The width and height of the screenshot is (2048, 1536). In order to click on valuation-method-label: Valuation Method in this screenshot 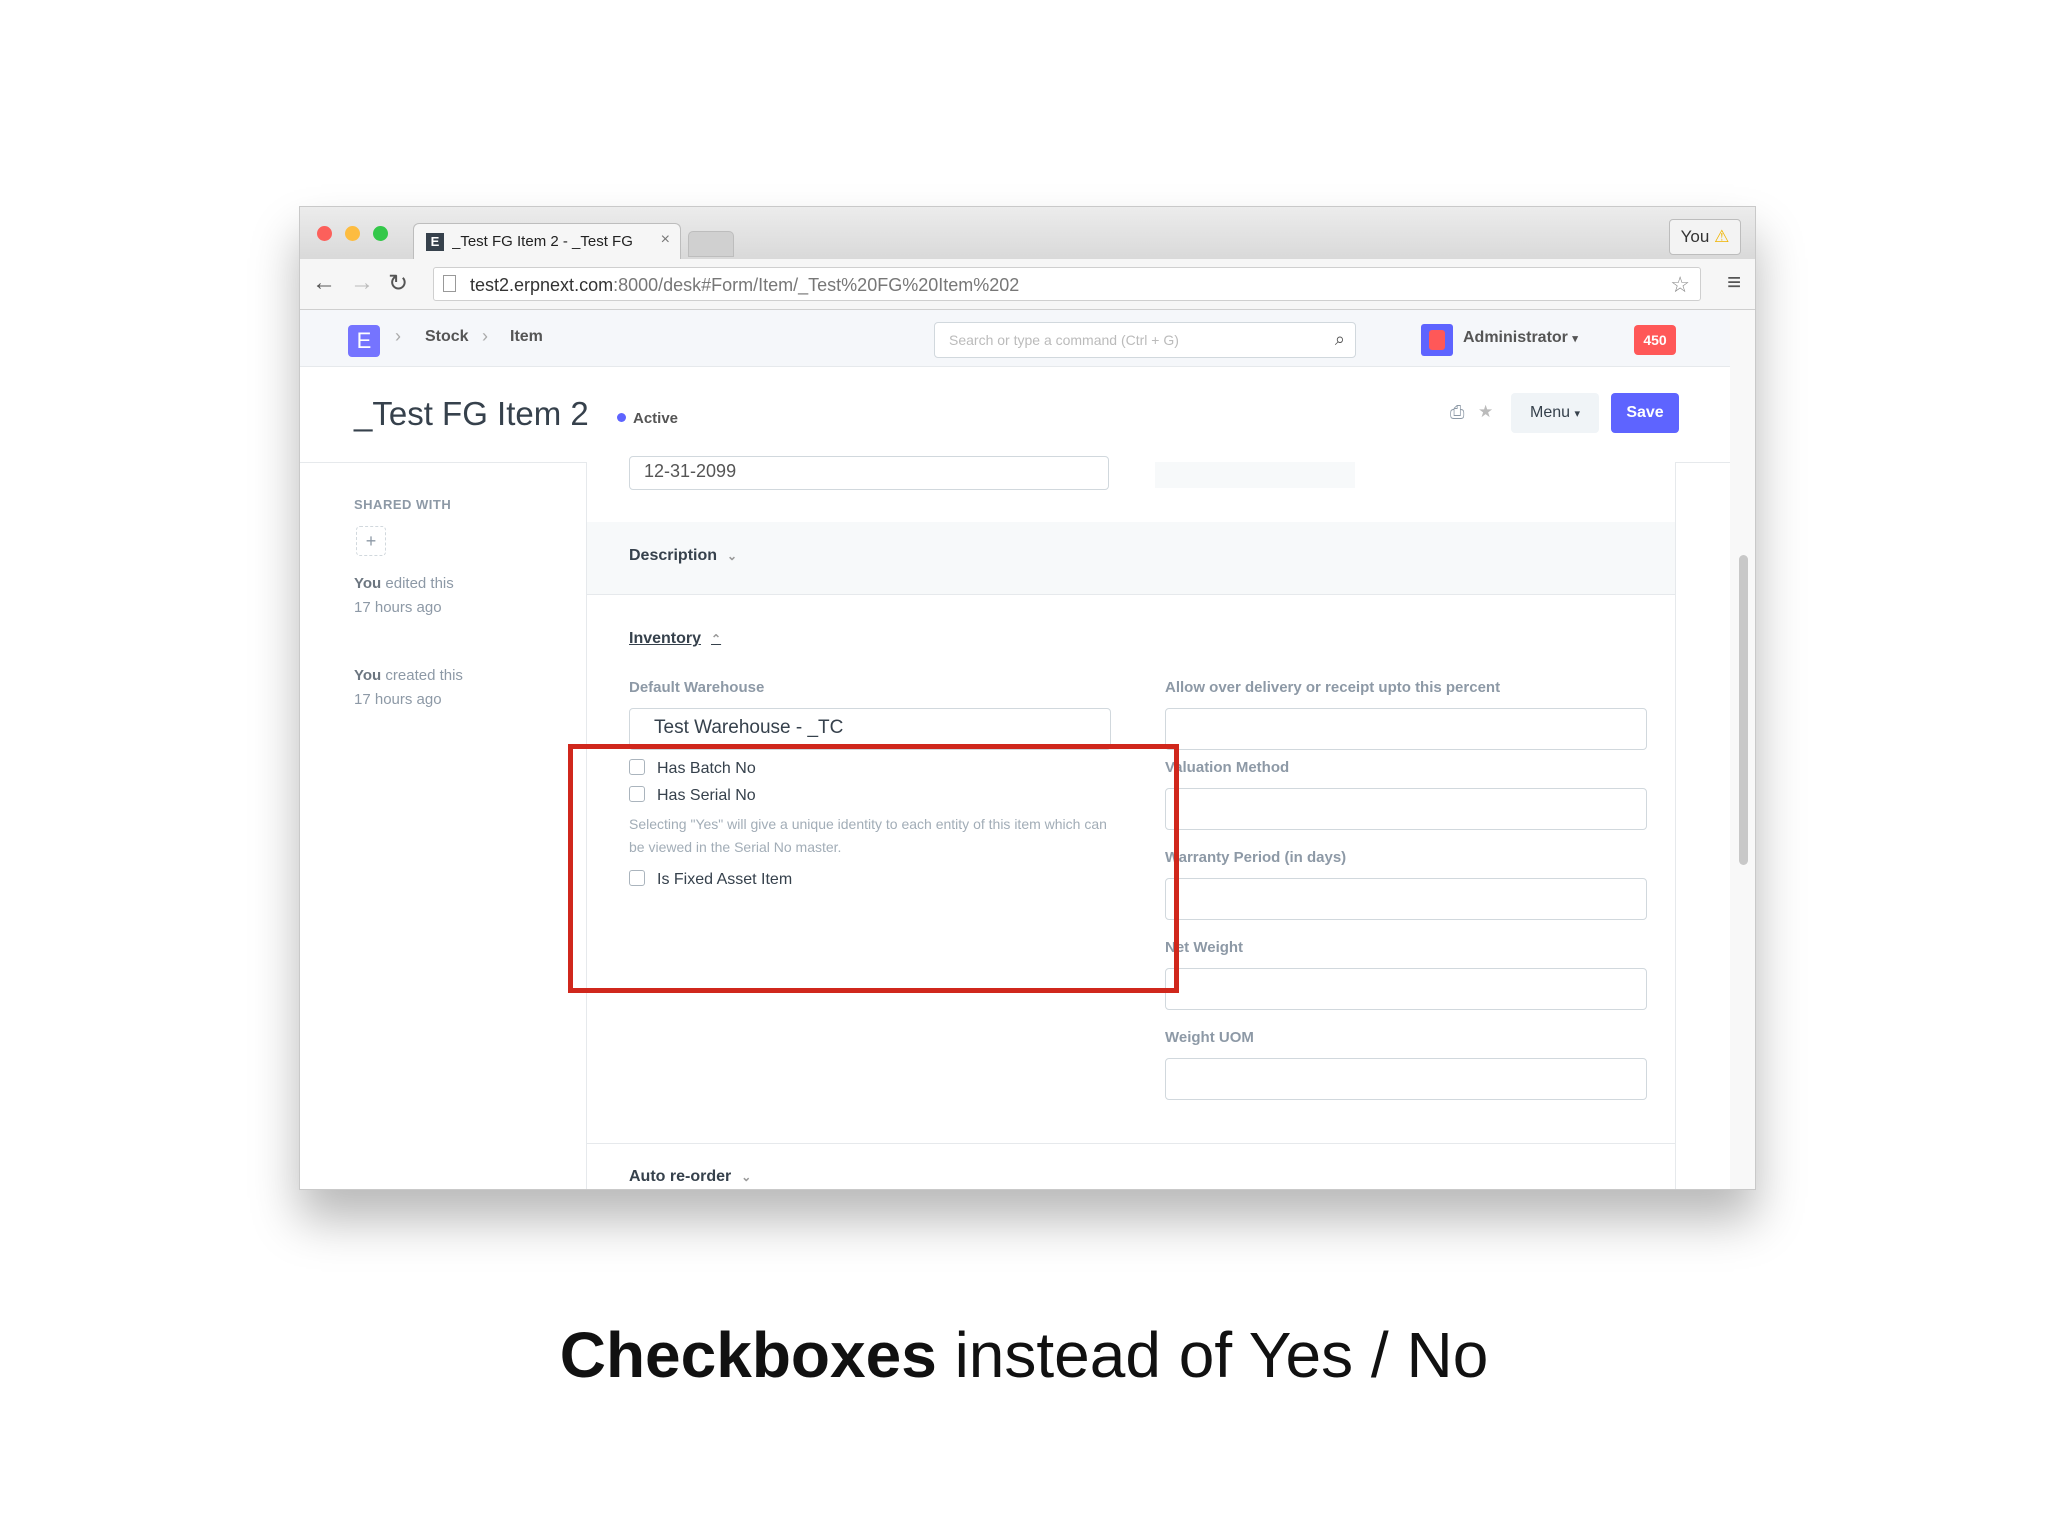, I will do `click(1227, 767)`.